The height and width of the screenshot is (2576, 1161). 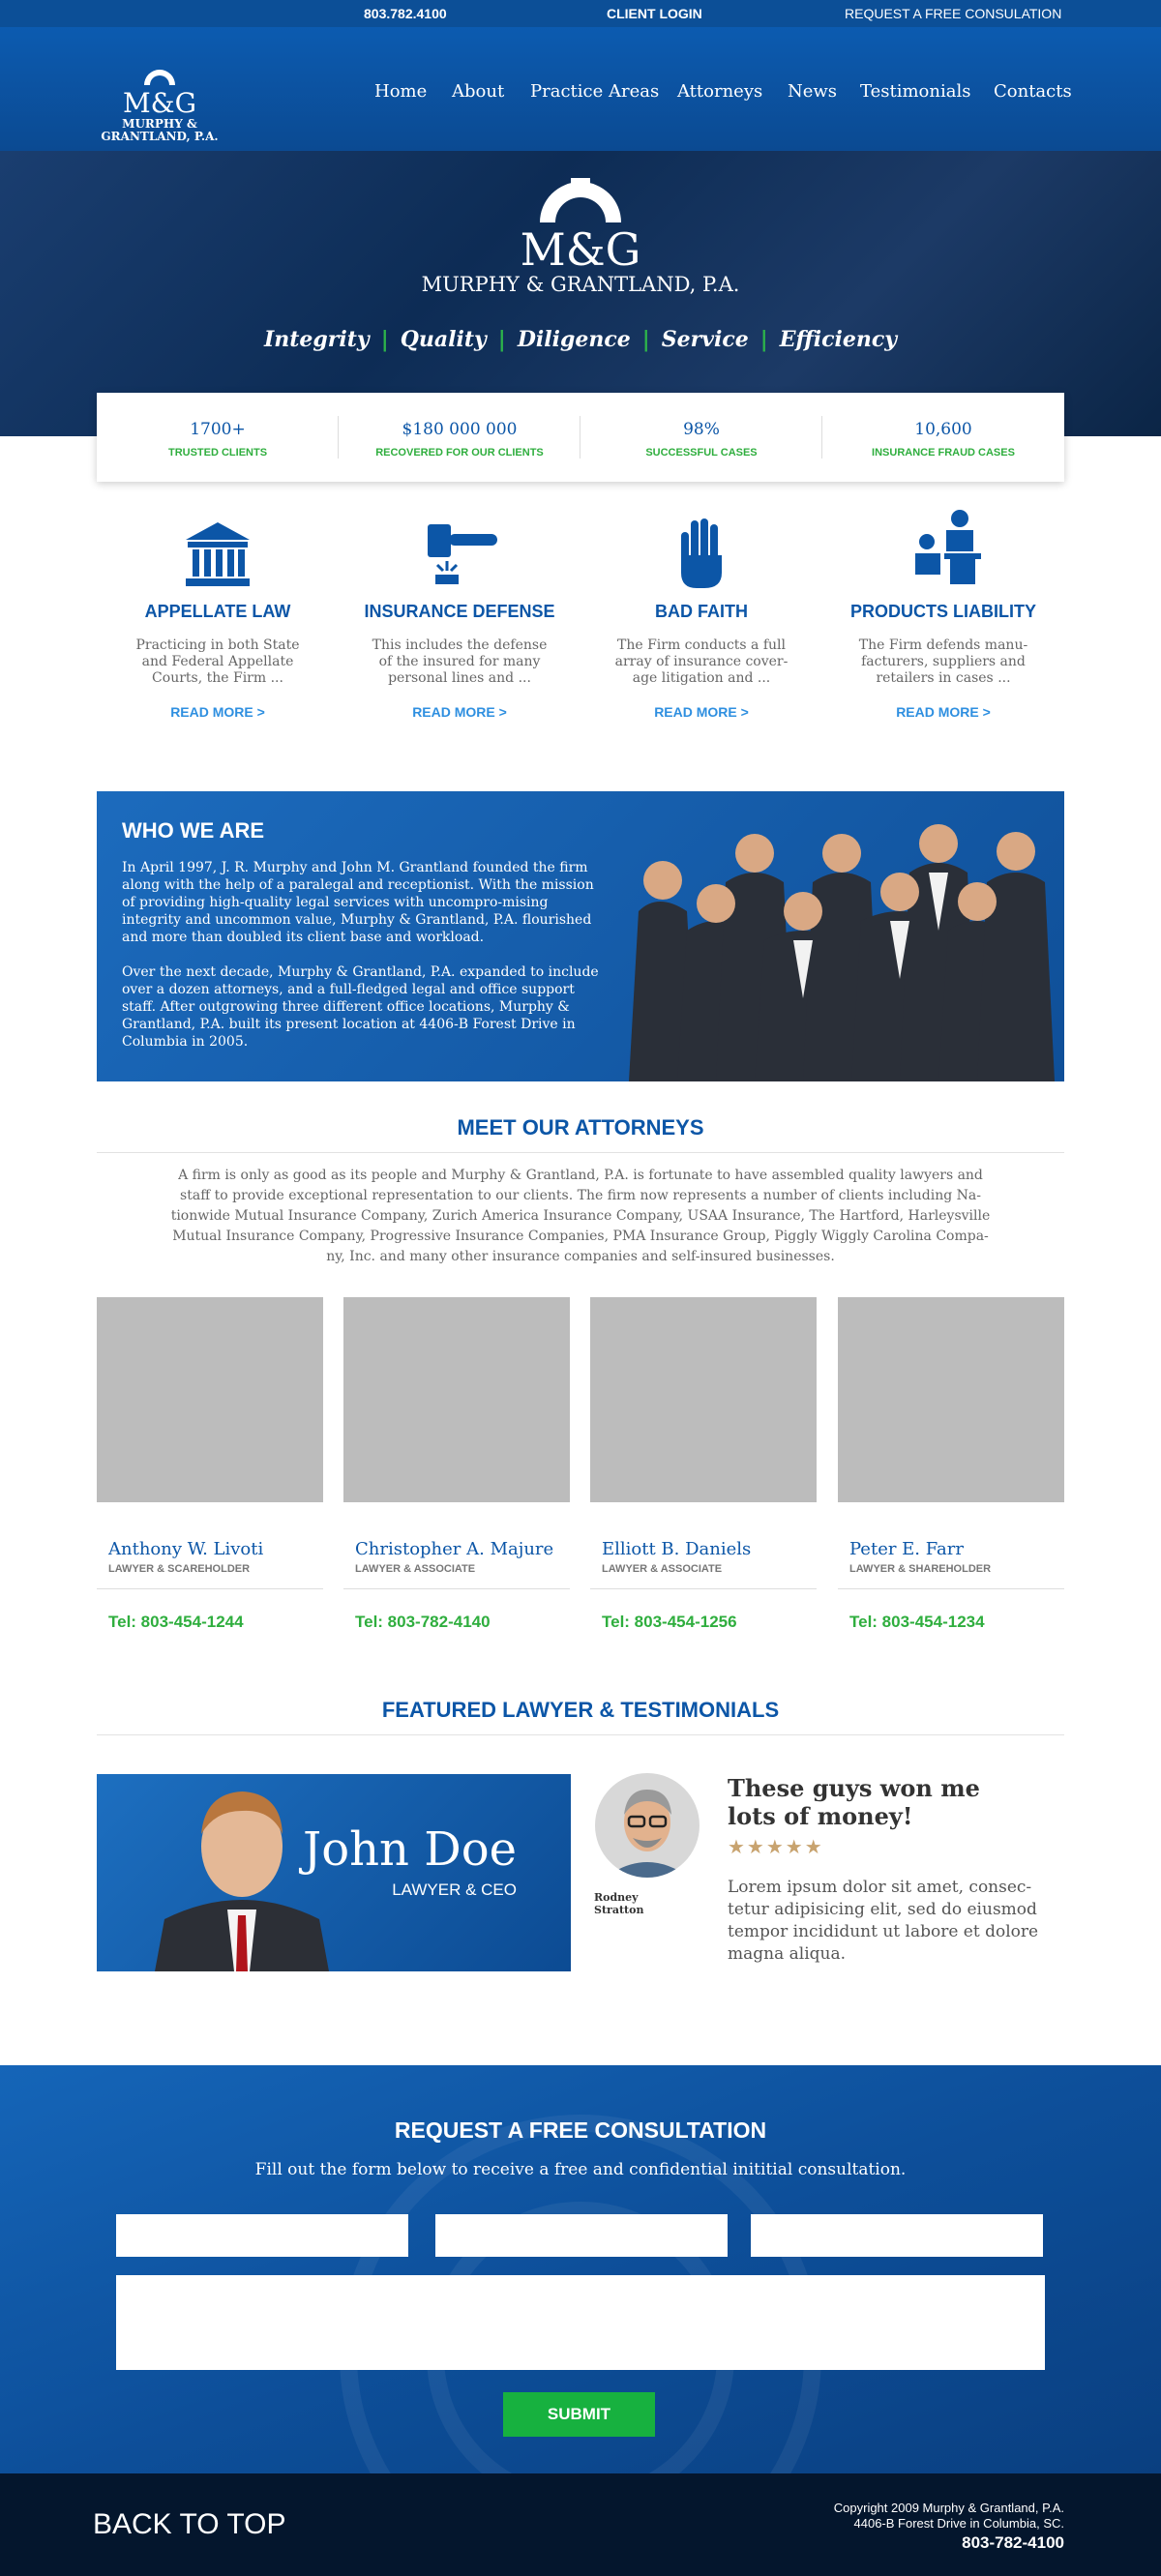 What do you see at coordinates (443, 340) in the screenshot?
I see `value-quality: Quality` at bounding box center [443, 340].